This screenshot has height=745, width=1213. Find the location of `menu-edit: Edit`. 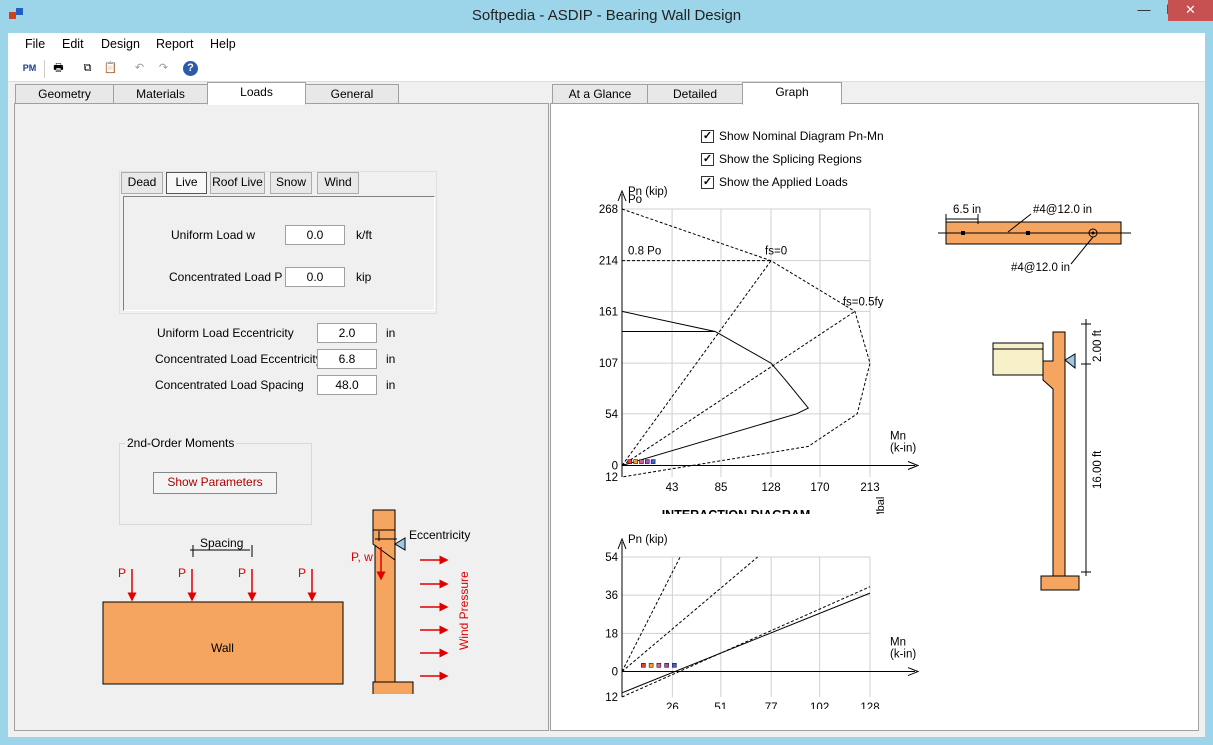

menu-edit: Edit is located at coordinates (73, 44).